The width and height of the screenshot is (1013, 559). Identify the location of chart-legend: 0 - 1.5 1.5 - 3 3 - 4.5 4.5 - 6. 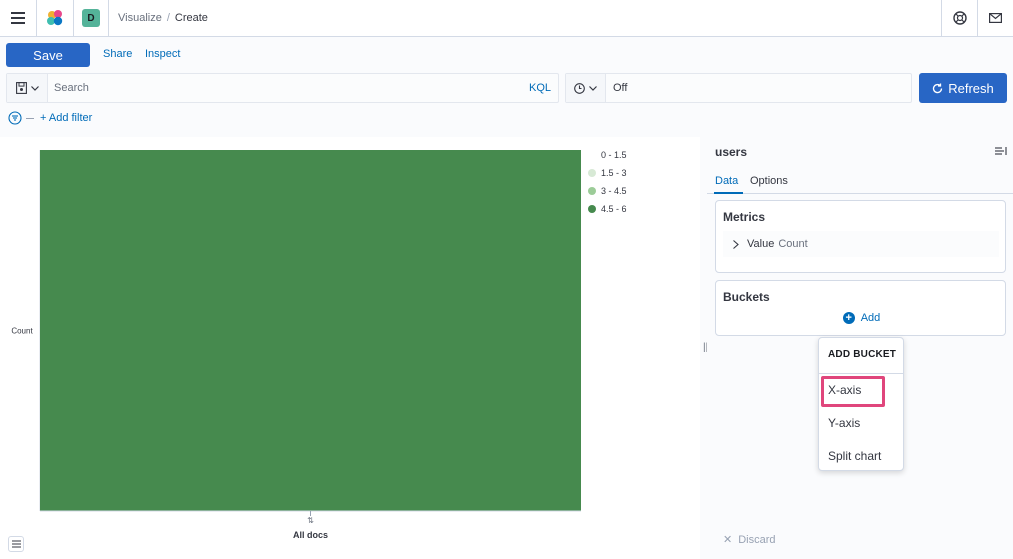
(607, 182).